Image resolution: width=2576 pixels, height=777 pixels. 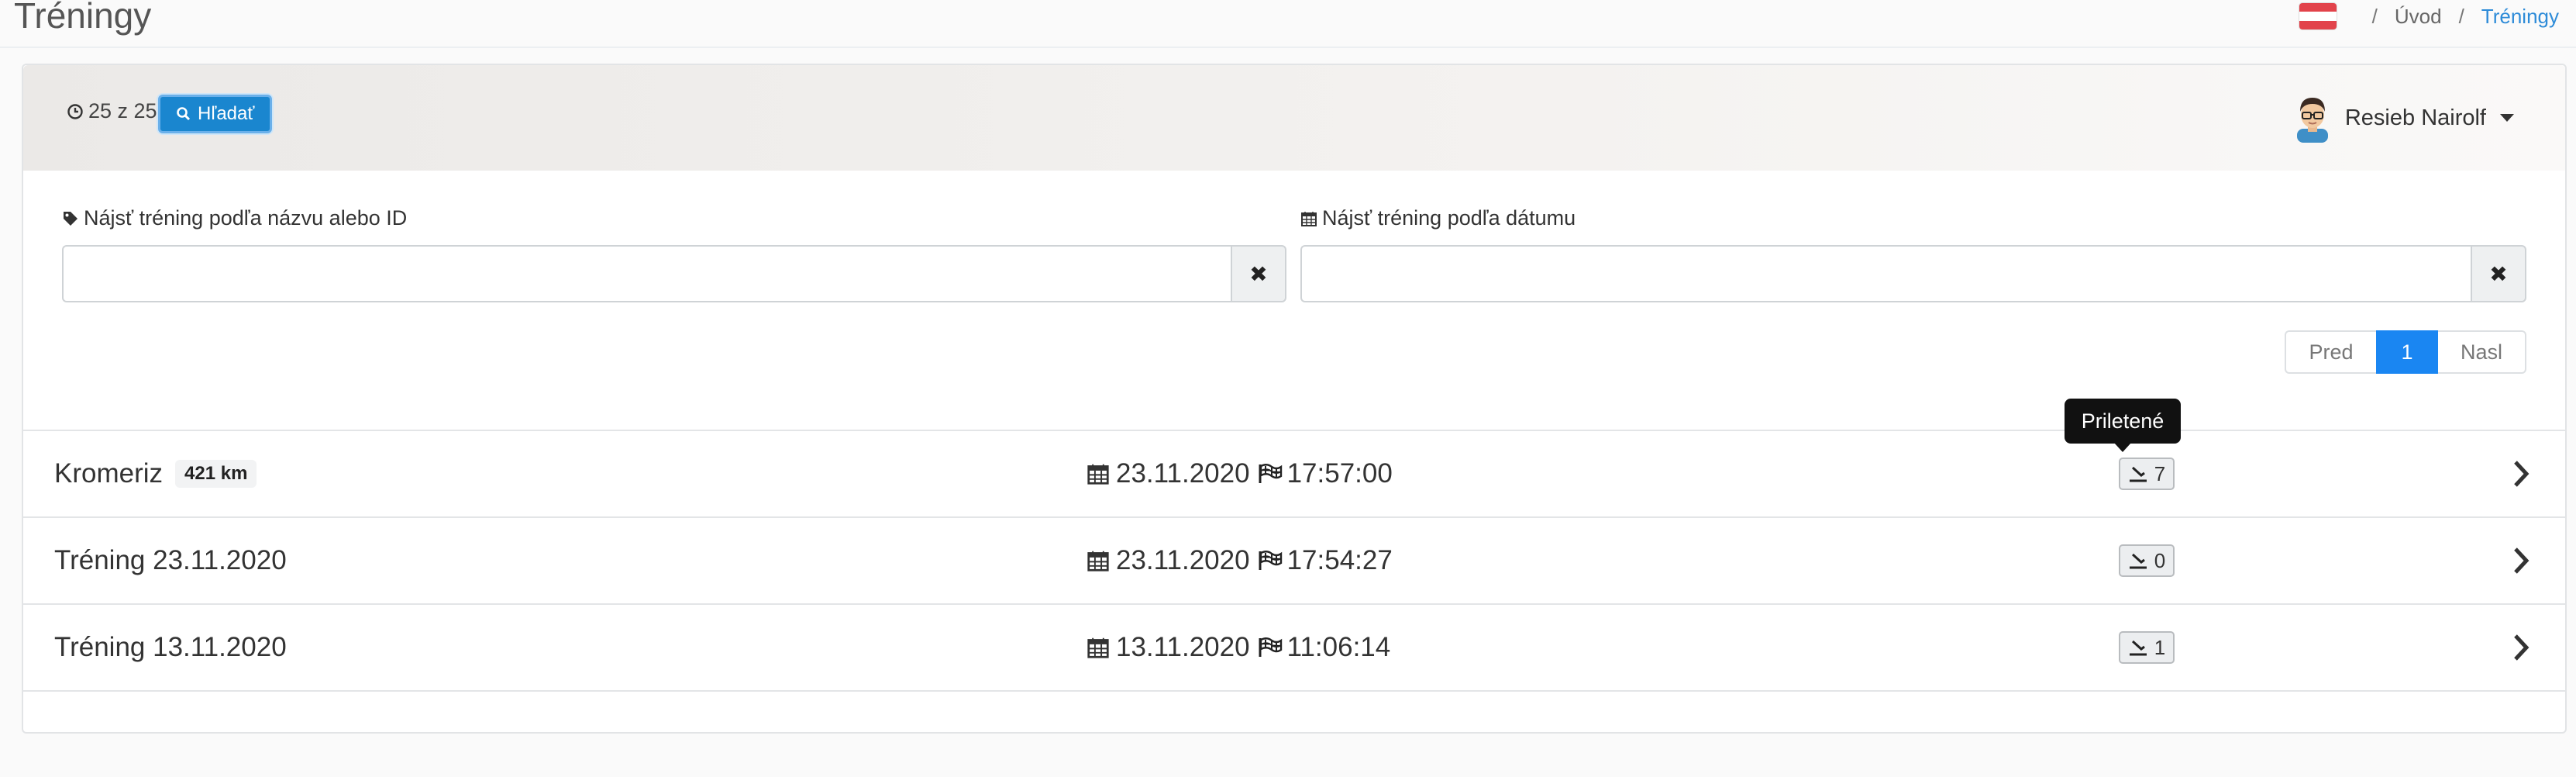 I want to click on distance-badge: 421 km, so click(x=216, y=474).